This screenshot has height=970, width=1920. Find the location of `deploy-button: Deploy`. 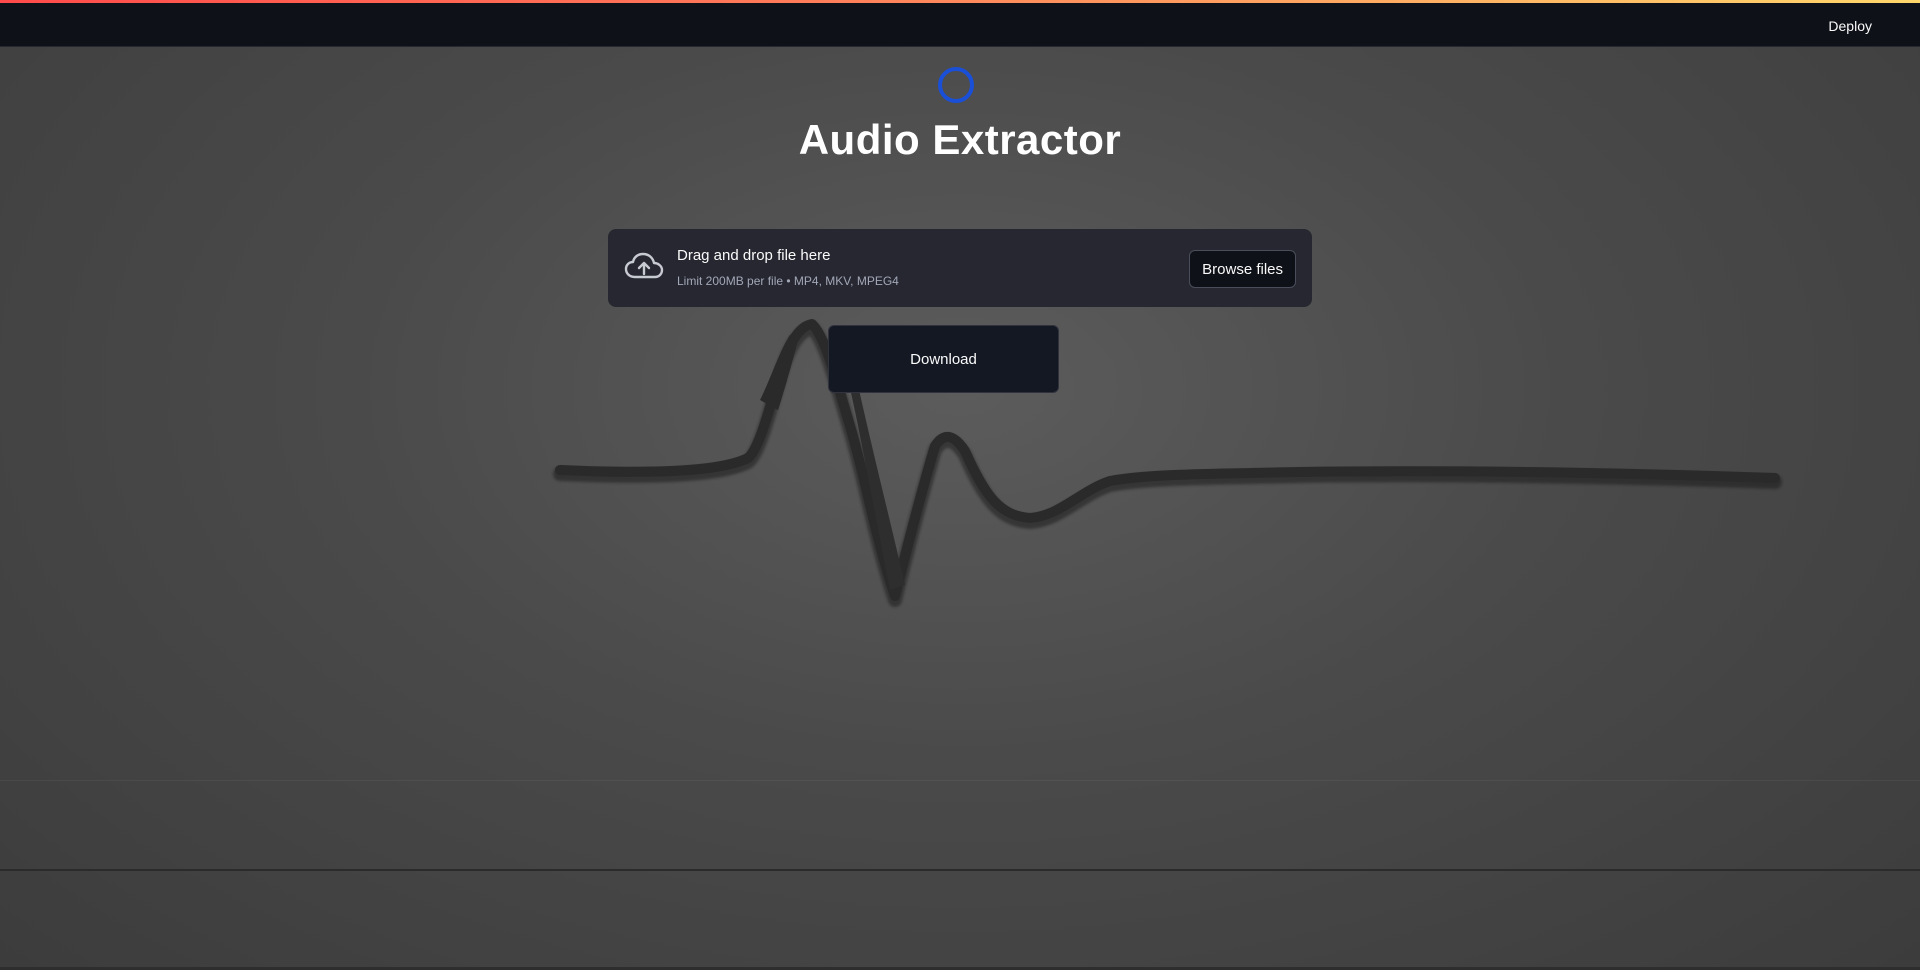

deploy-button: Deploy is located at coordinates (1850, 26).